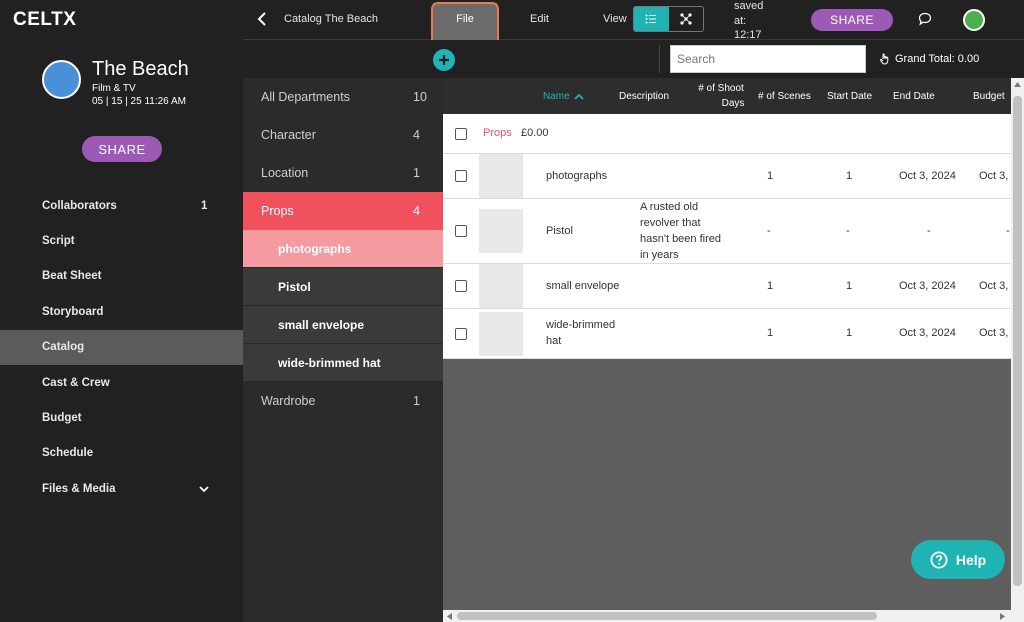 Image resolution: width=1024 pixels, height=622 pixels. I want to click on sidebar-item-label: Schedule, so click(68, 453).